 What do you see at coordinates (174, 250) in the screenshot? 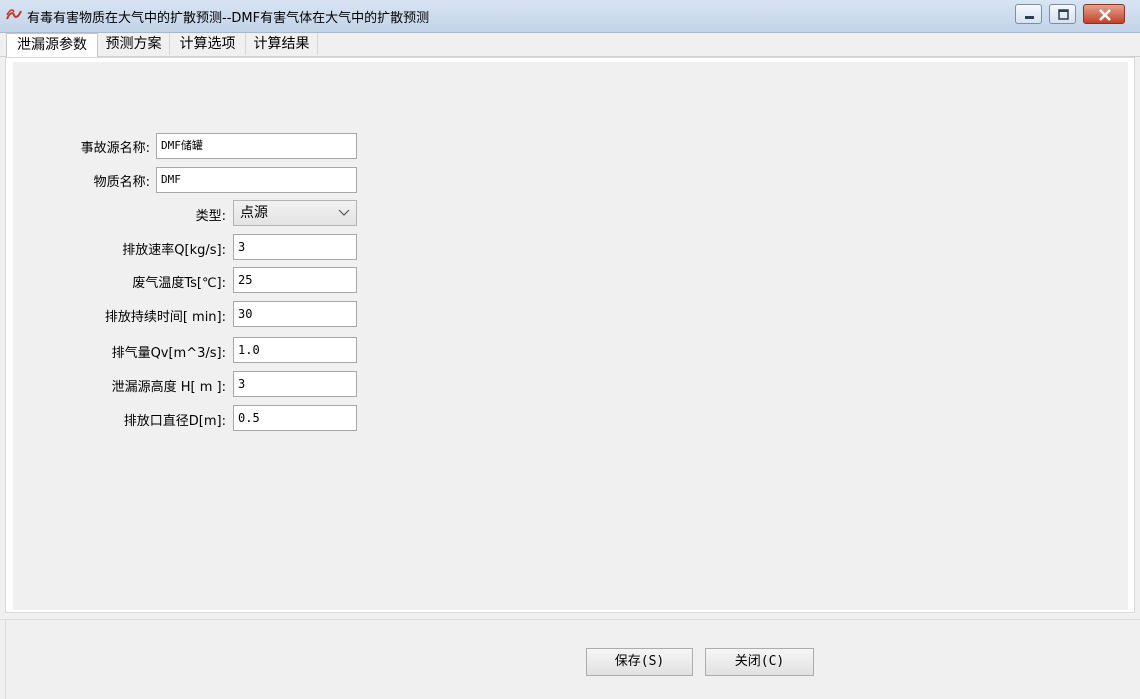
I see `release-rate-label: 排放速率Q[kg/s]:` at bounding box center [174, 250].